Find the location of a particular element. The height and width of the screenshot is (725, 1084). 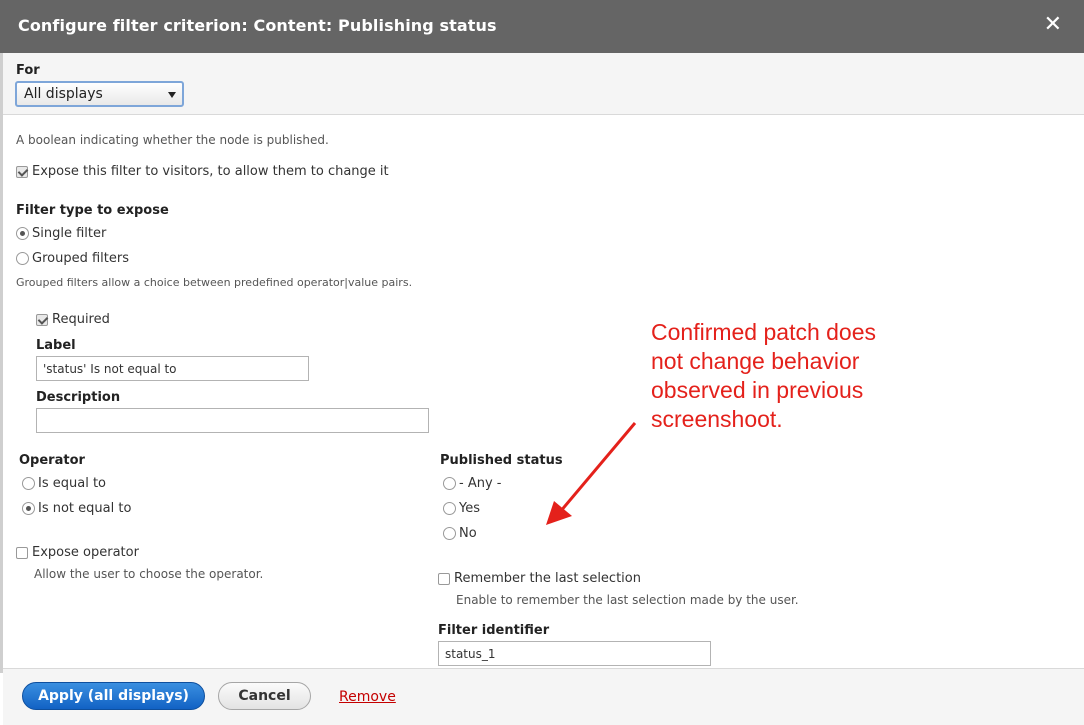

expose-operator-label: Expose operator is located at coordinates (85, 552).